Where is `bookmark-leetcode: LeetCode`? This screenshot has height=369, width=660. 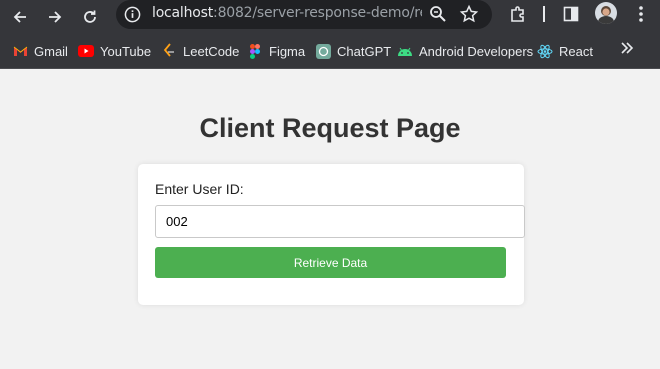 bookmark-leetcode: LeetCode is located at coordinates (200, 51).